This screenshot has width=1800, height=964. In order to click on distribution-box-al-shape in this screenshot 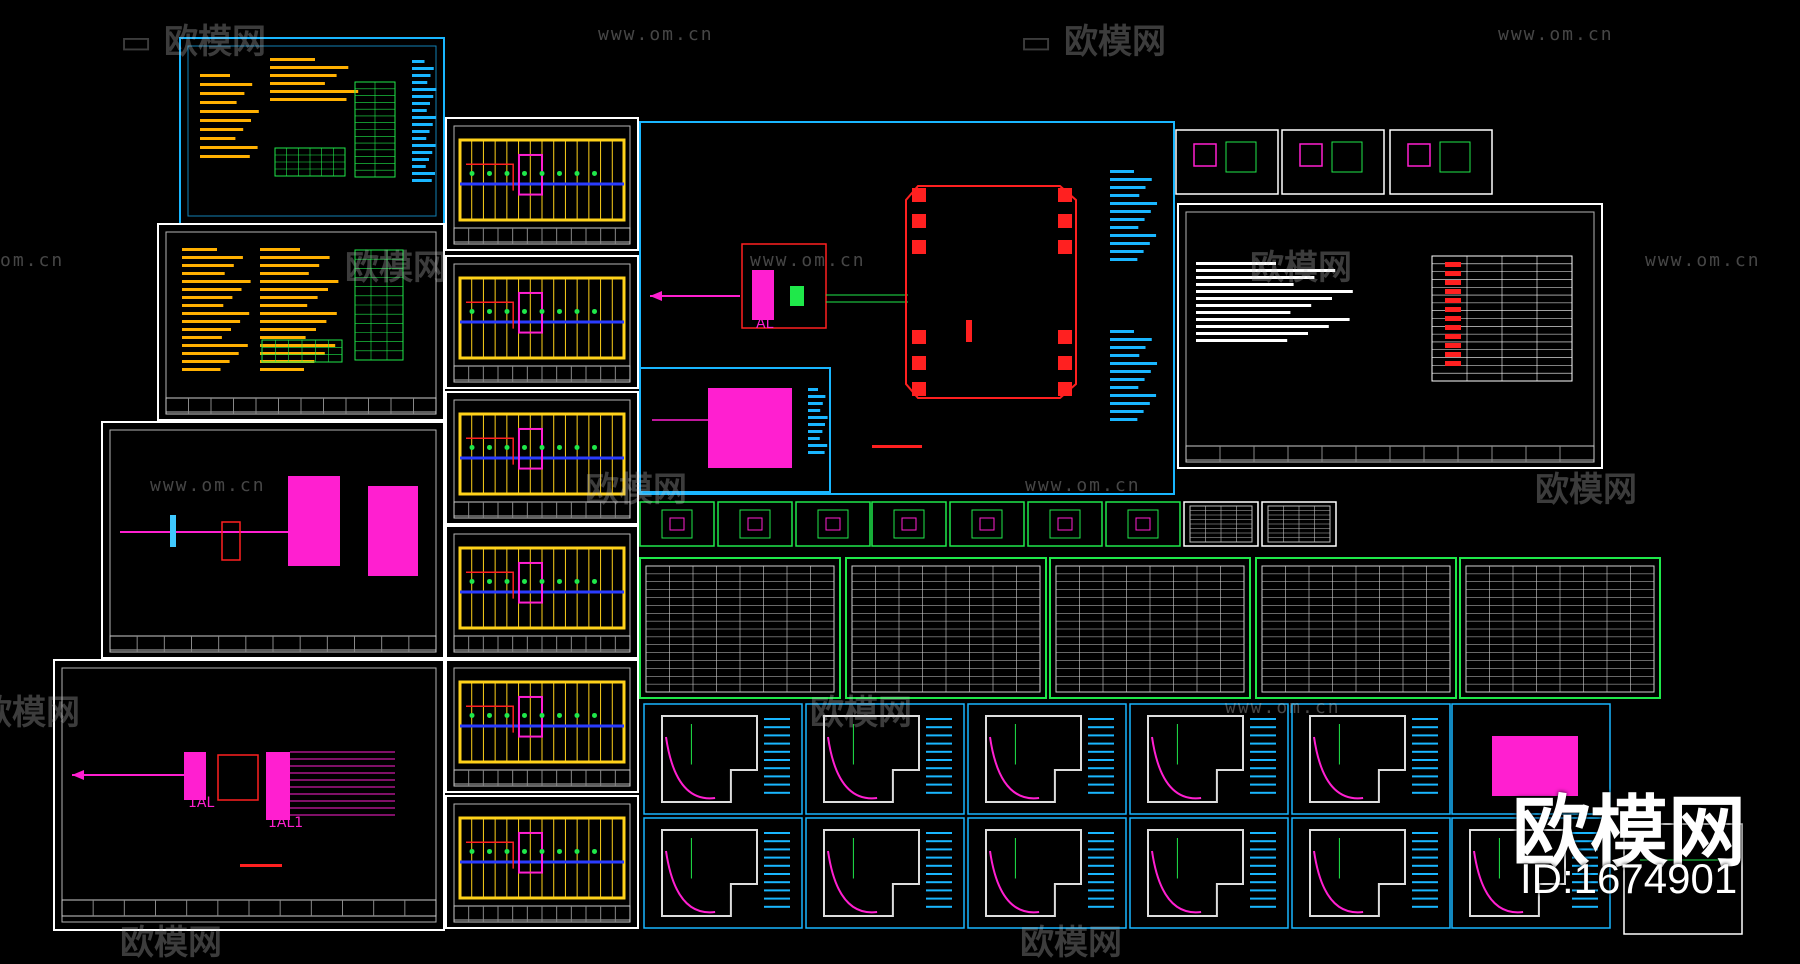, I will do `click(763, 295)`.